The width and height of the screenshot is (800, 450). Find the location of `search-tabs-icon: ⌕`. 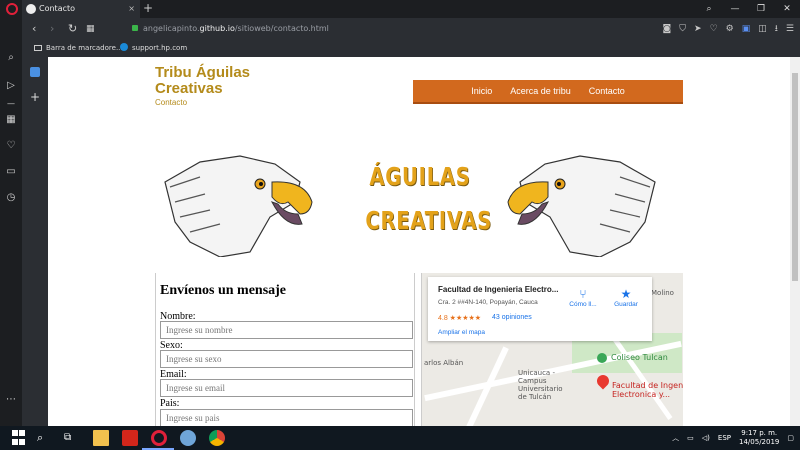

search-tabs-icon: ⌕ is located at coordinates (709, 9).